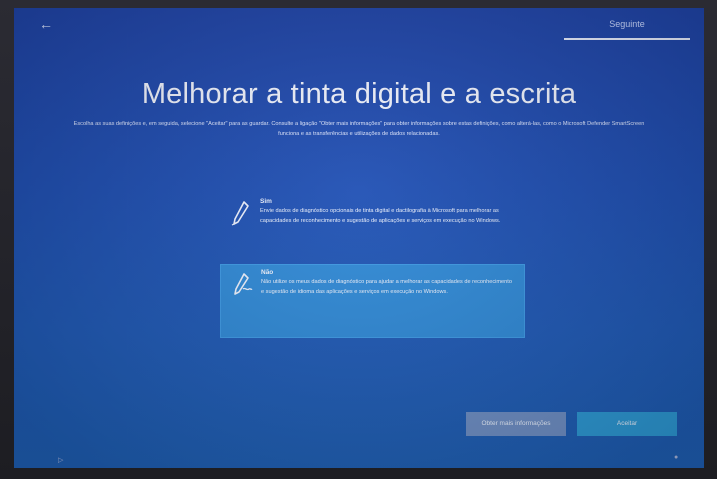  What do you see at coordinates (242, 284) in the screenshot?
I see `pen-off-icon` at bounding box center [242, 284].